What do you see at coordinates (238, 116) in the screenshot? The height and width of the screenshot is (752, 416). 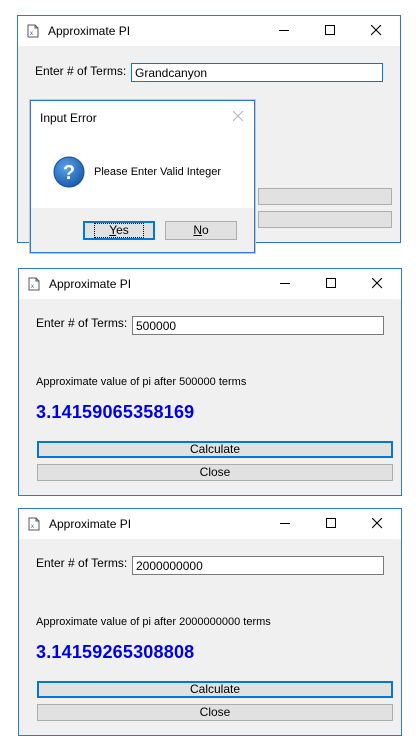 I see `dialog-close-icon` at bounding box center [238, 116].